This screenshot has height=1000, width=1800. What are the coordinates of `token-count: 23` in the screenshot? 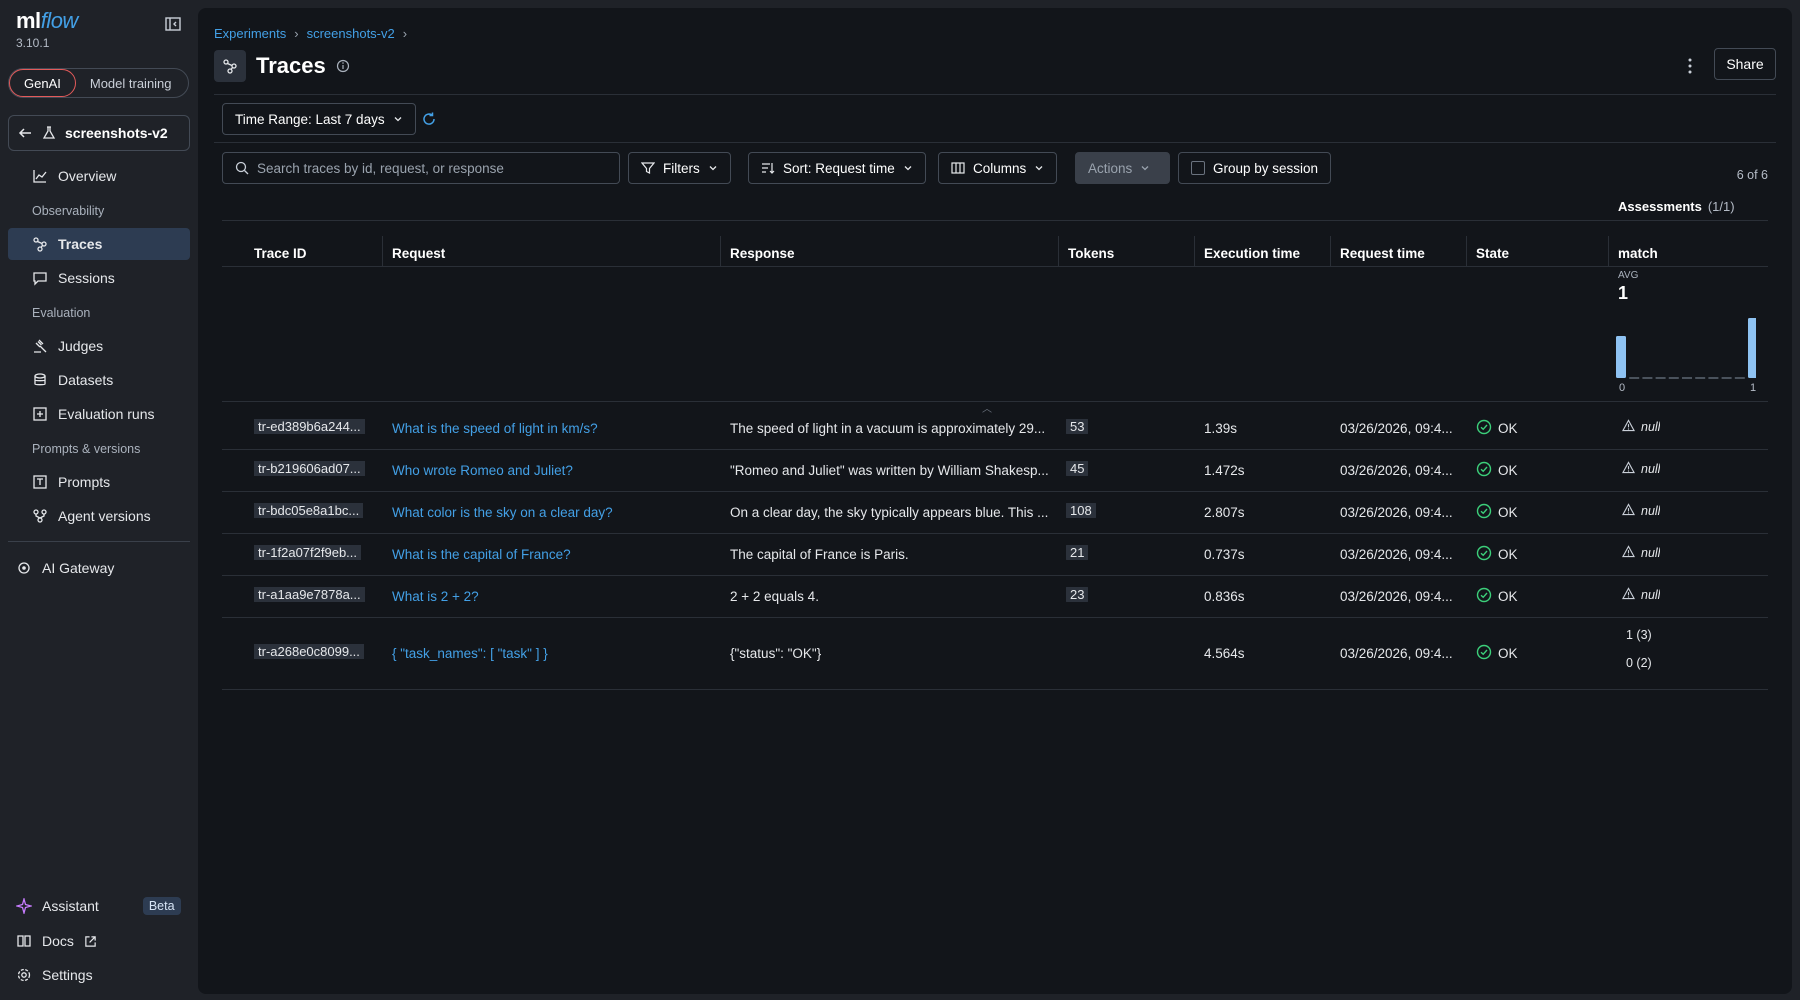 It's located at (1077, 594).